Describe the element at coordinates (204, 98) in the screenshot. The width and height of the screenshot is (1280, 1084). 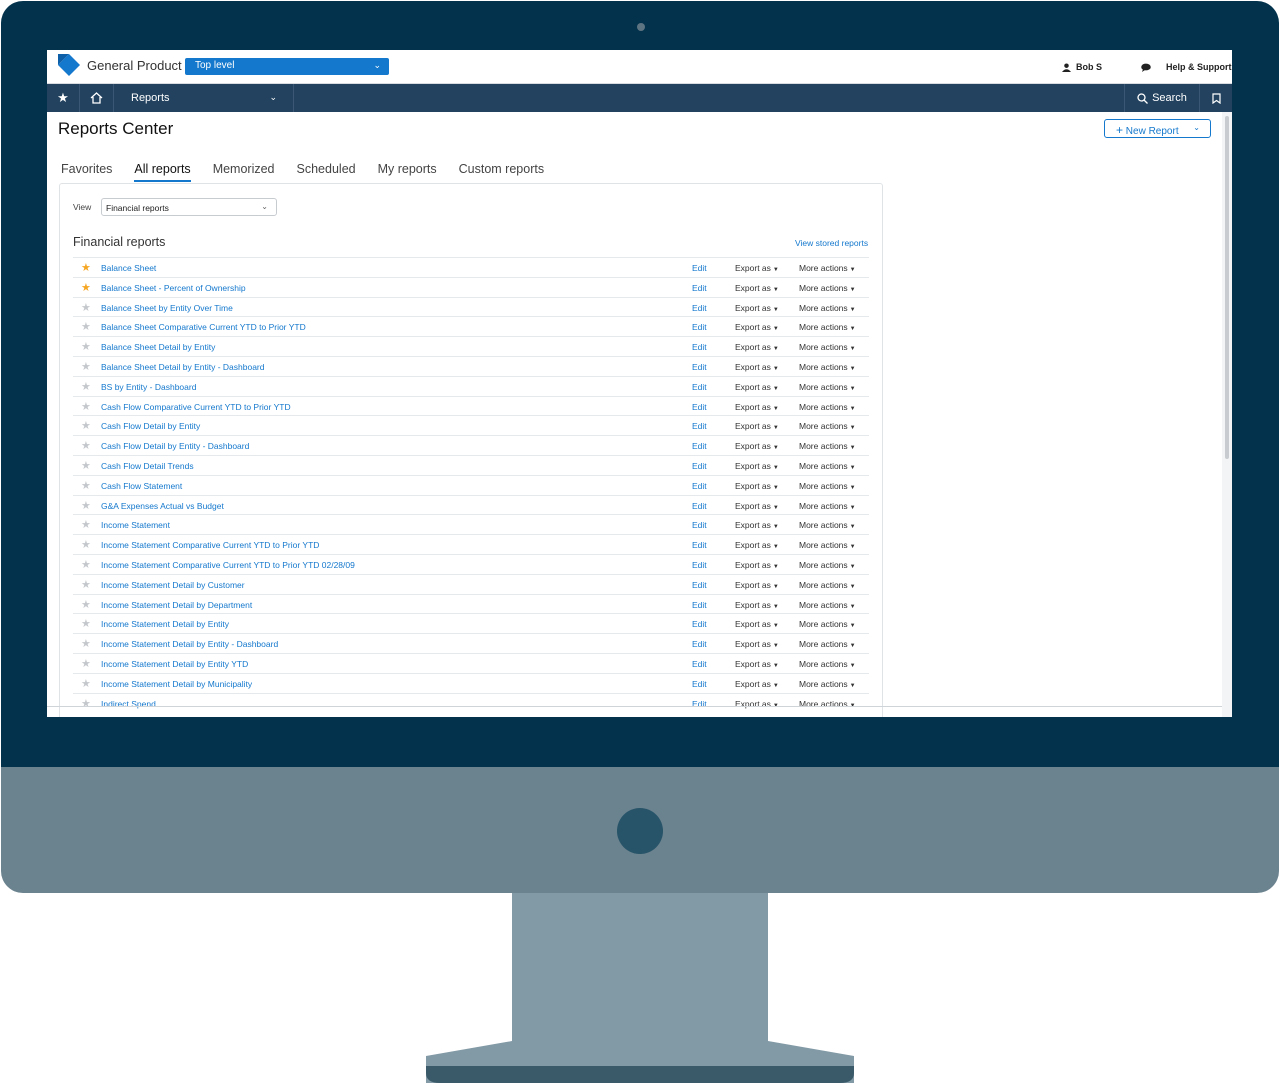
I see `module-select: Reports ⌄` at that location.